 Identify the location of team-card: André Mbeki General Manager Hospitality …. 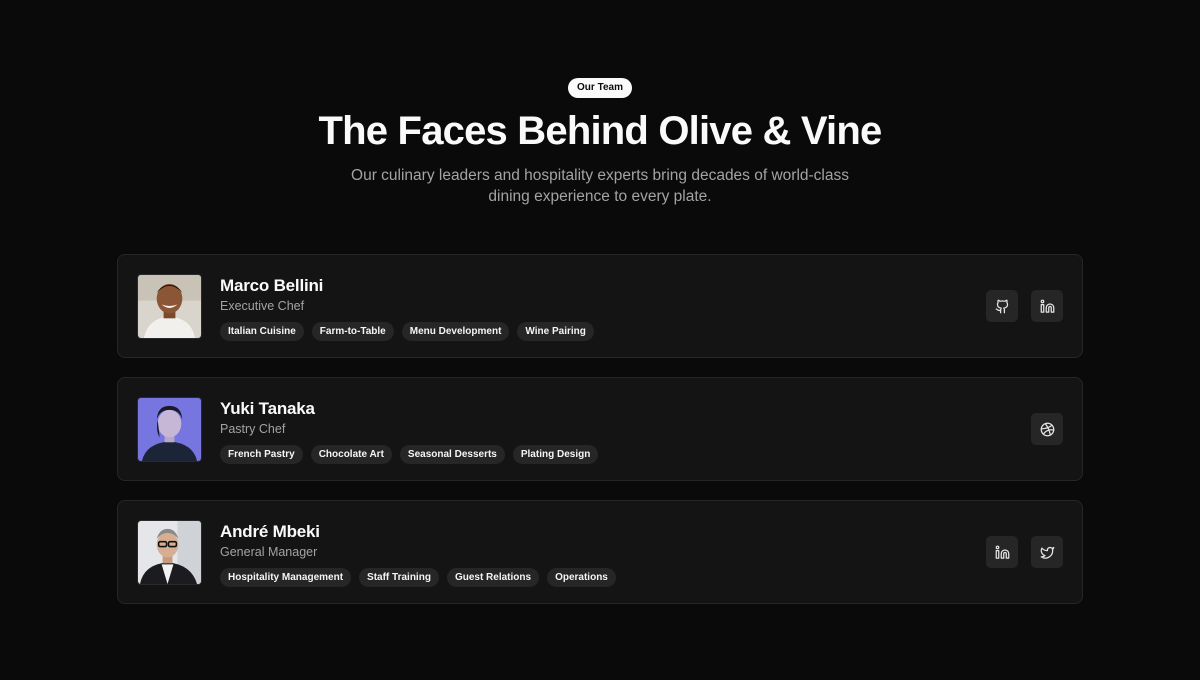
(600, 552).